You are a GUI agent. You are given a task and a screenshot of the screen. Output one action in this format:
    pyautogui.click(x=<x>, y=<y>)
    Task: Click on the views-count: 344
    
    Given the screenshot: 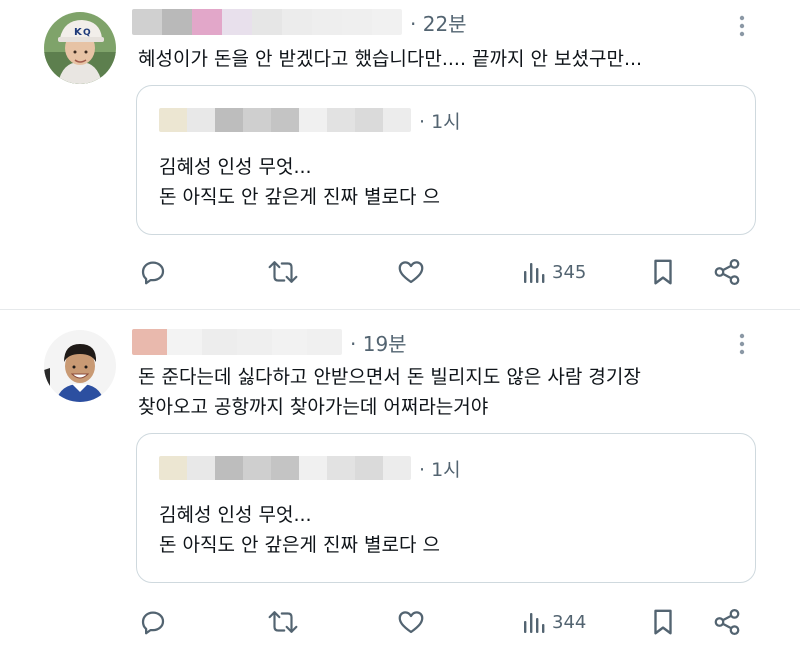 What is the action you would take?
    pyautogui.click(x=569, y=622)
    